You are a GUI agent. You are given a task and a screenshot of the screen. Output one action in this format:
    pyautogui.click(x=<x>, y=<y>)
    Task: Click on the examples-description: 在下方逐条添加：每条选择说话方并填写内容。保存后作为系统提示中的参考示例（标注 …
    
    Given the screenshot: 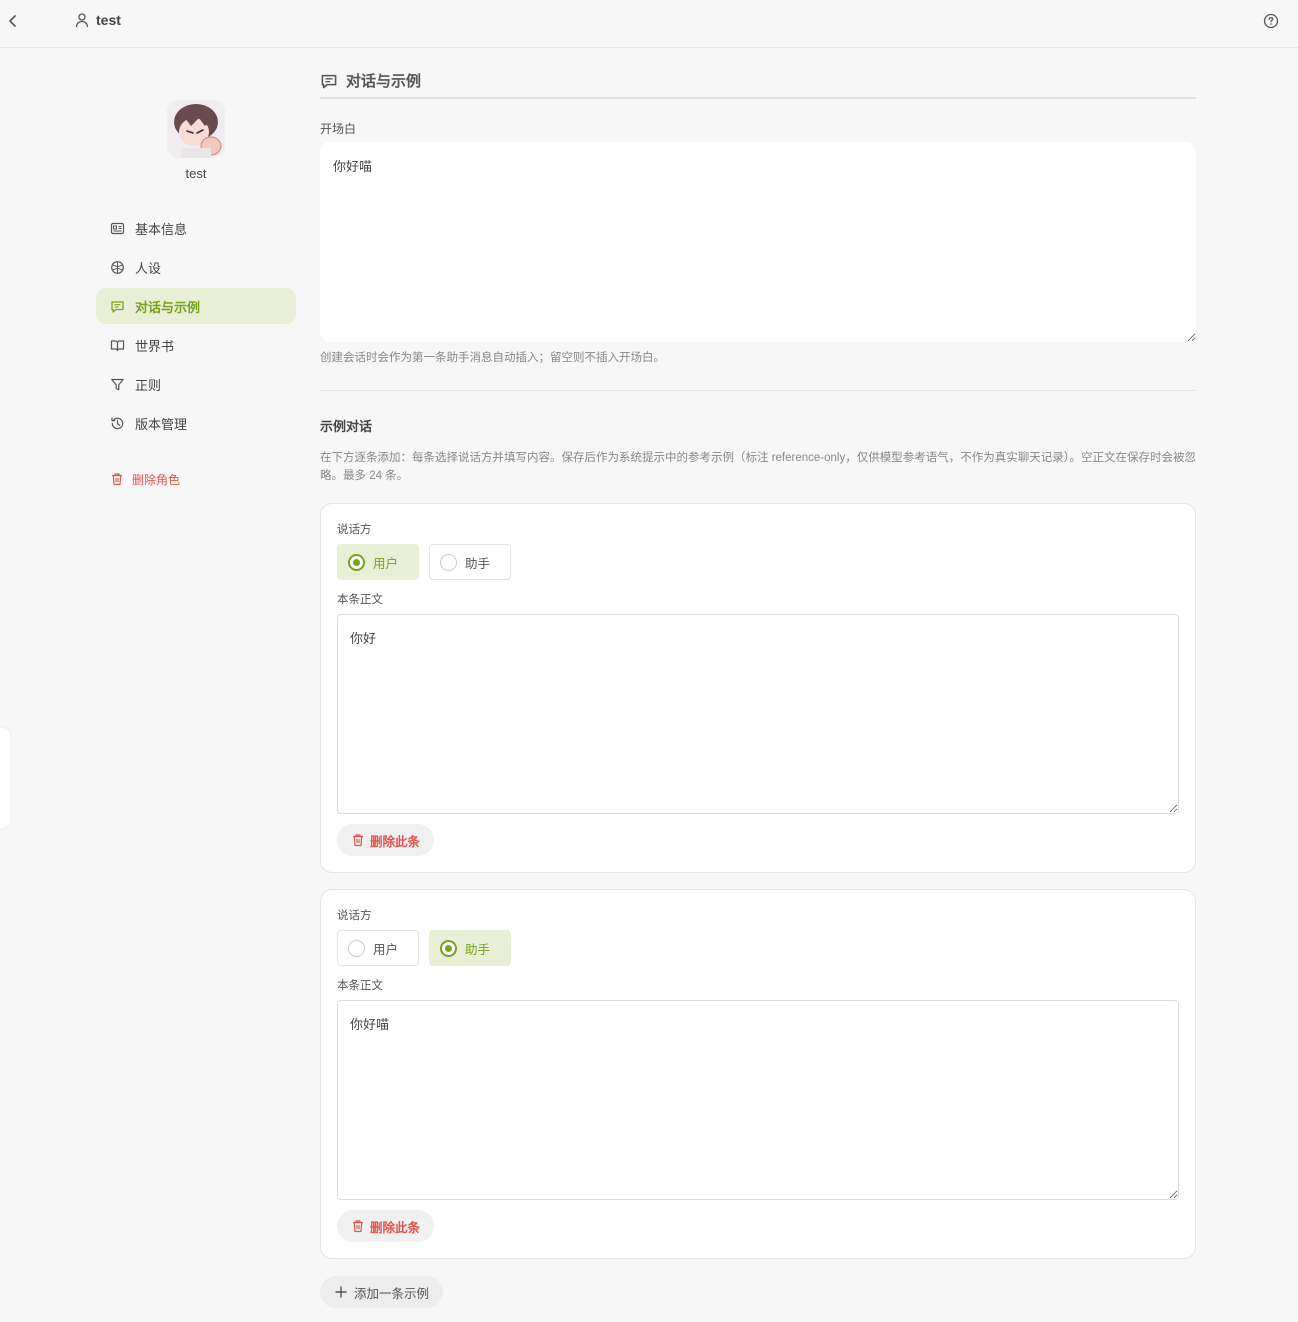 What is the action you would take?
    pyautogui.click(x=758, y=467)
    